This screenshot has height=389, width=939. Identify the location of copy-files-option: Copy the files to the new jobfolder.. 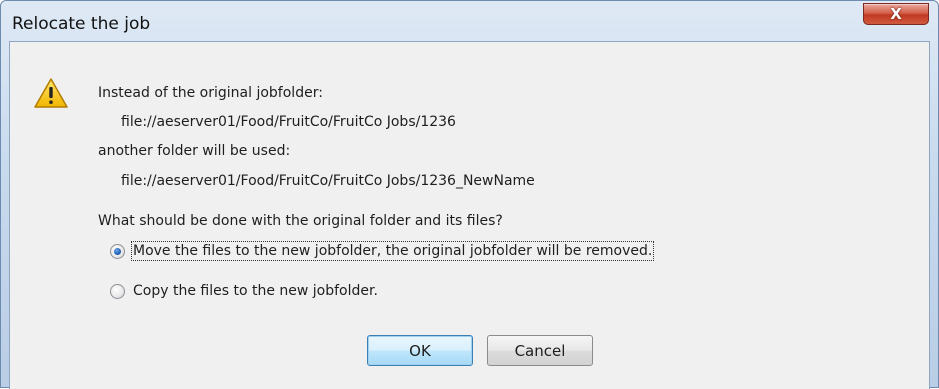
(244, 291).